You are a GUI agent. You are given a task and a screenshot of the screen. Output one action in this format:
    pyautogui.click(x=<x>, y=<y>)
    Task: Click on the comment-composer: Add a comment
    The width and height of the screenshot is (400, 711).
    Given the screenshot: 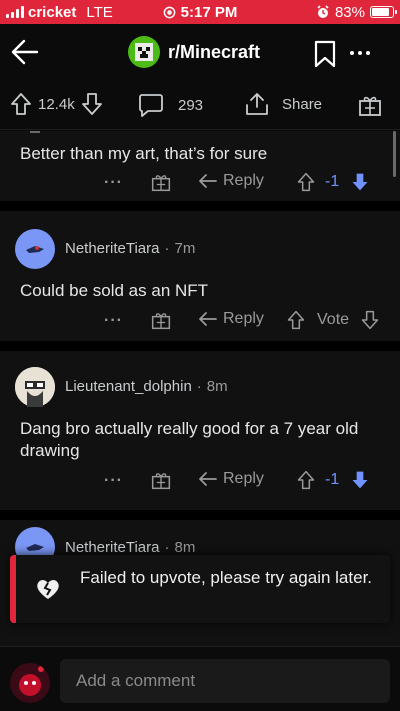 What is the action you would take?
    pyautogui.click(x=200, y=678)
    